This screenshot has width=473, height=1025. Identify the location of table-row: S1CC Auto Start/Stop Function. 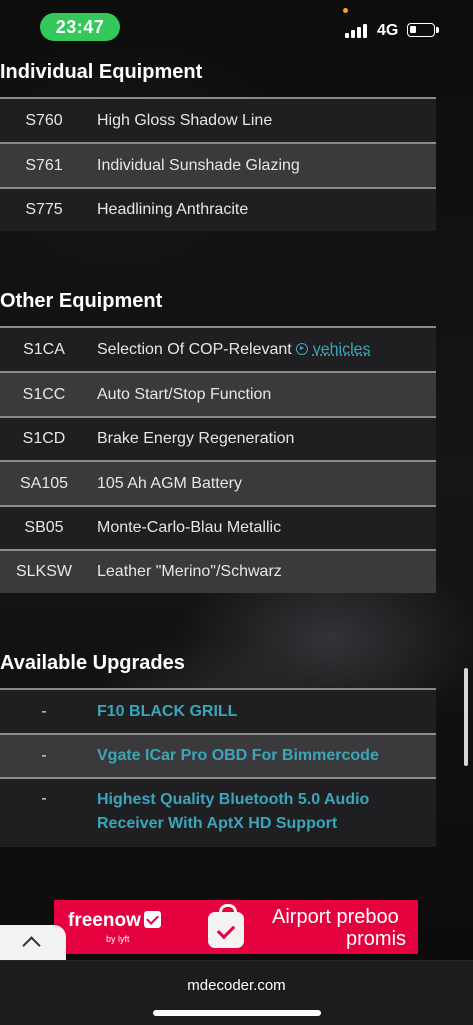
(218, 393).